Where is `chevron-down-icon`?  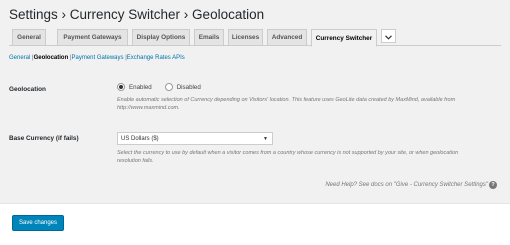
chevron-down-icon is located at coordinates (388, 36).